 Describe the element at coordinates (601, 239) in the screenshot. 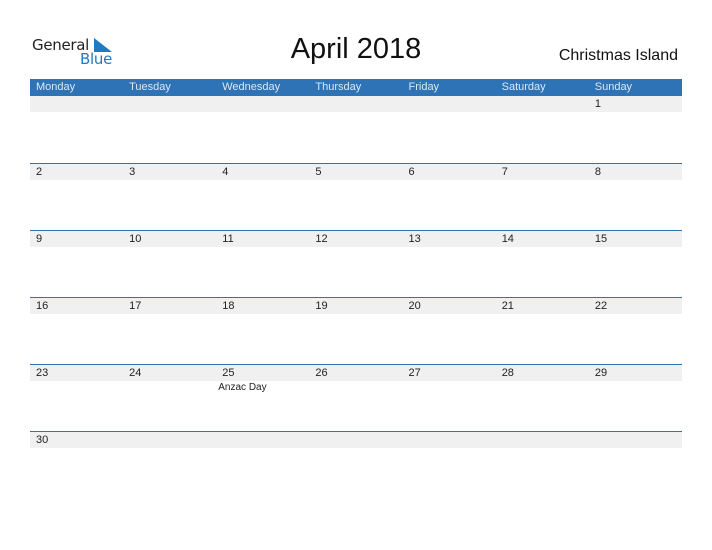

I see `day-number: 15` at that location.